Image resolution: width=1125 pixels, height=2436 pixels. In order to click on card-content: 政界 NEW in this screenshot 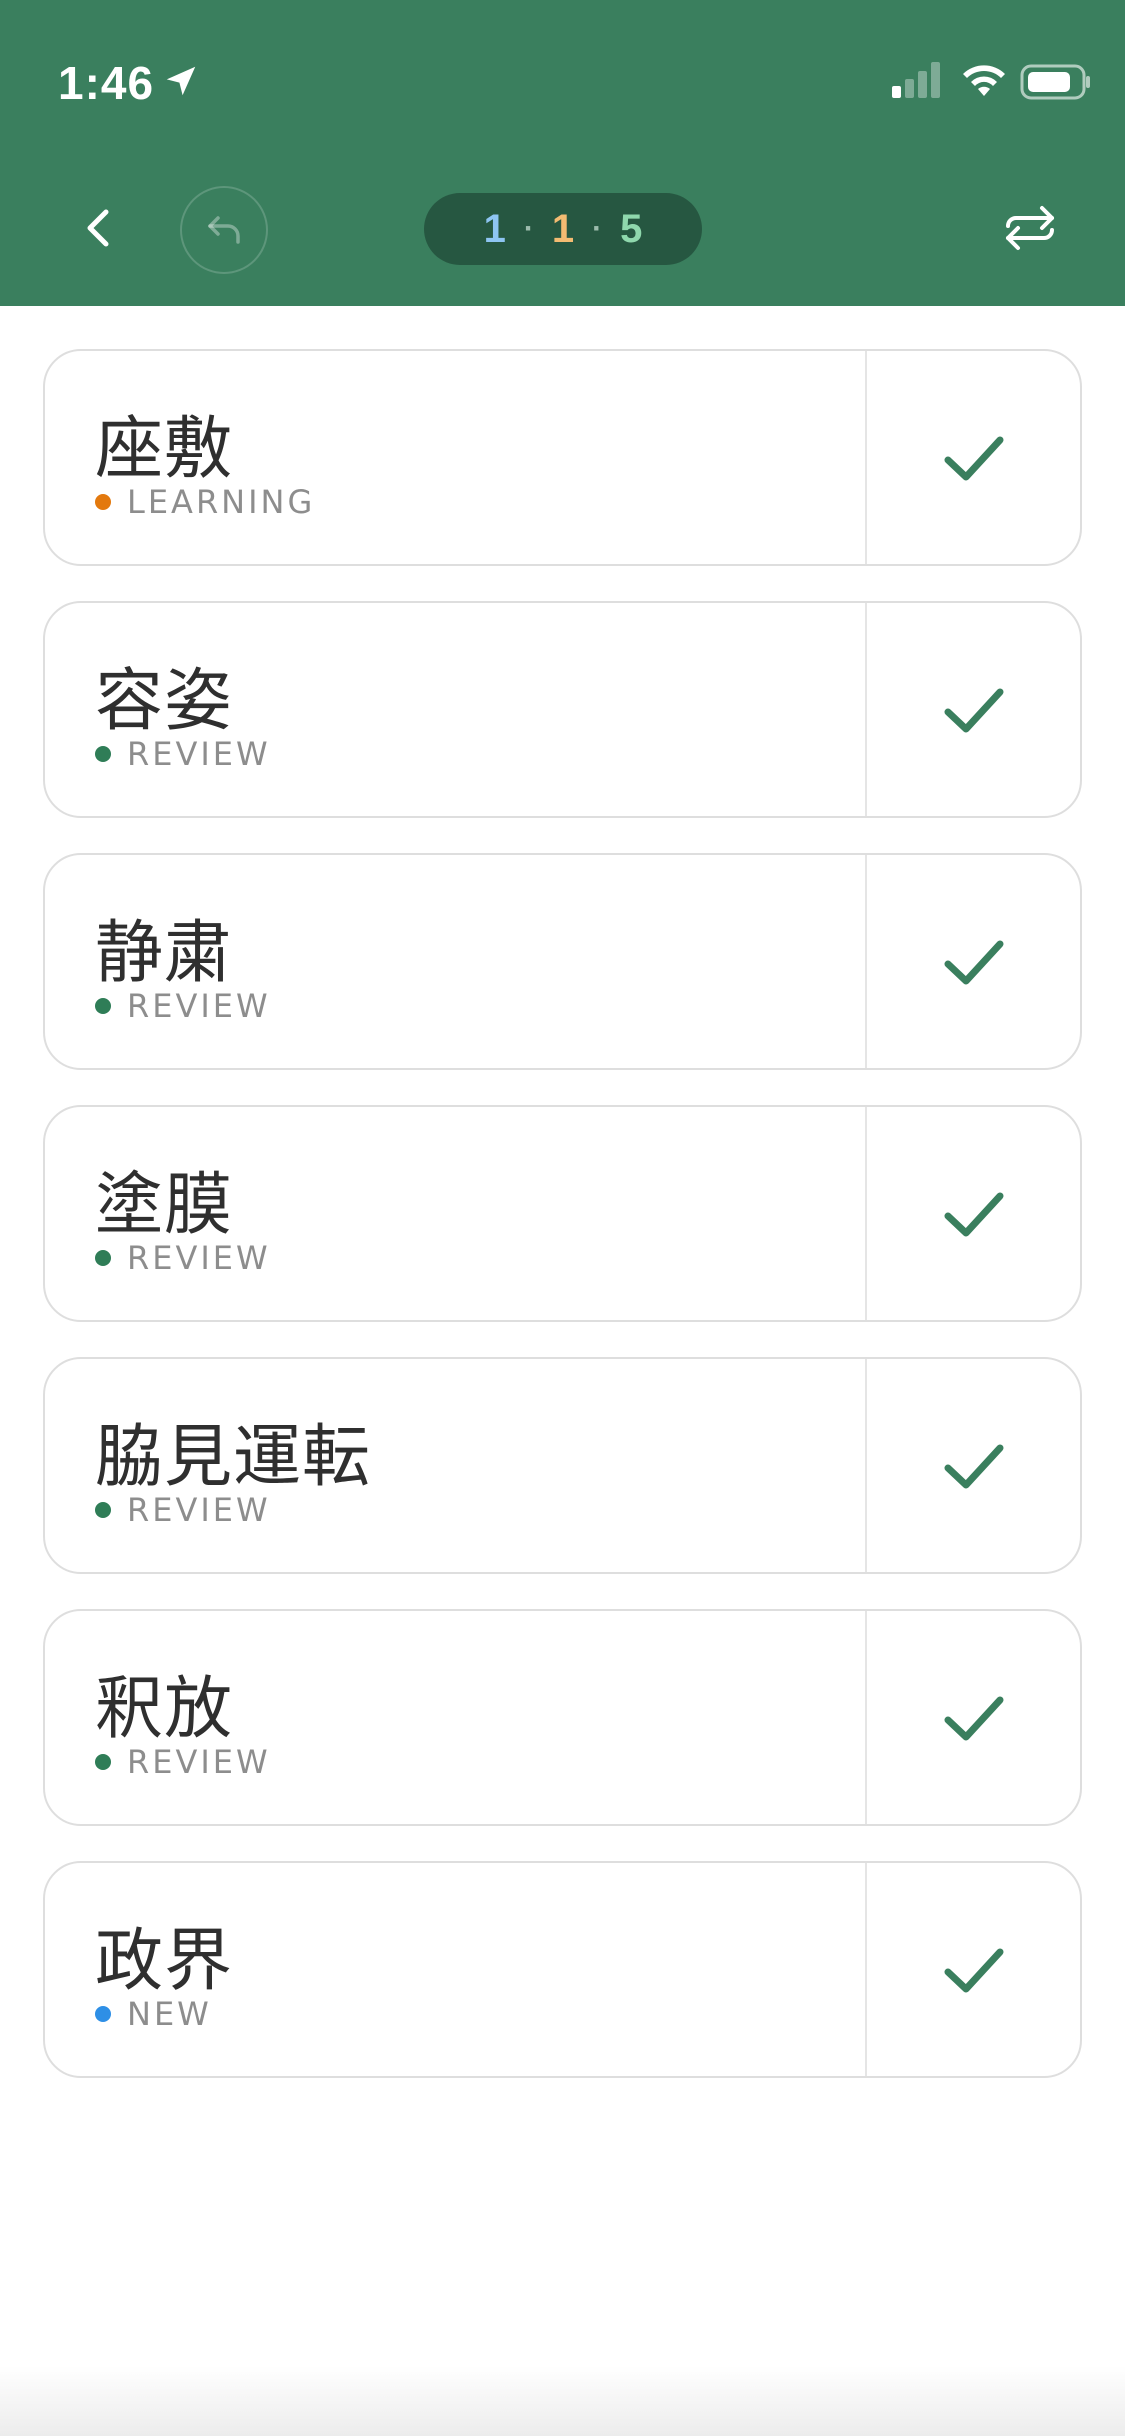, I will do `click(455, 1969)`.